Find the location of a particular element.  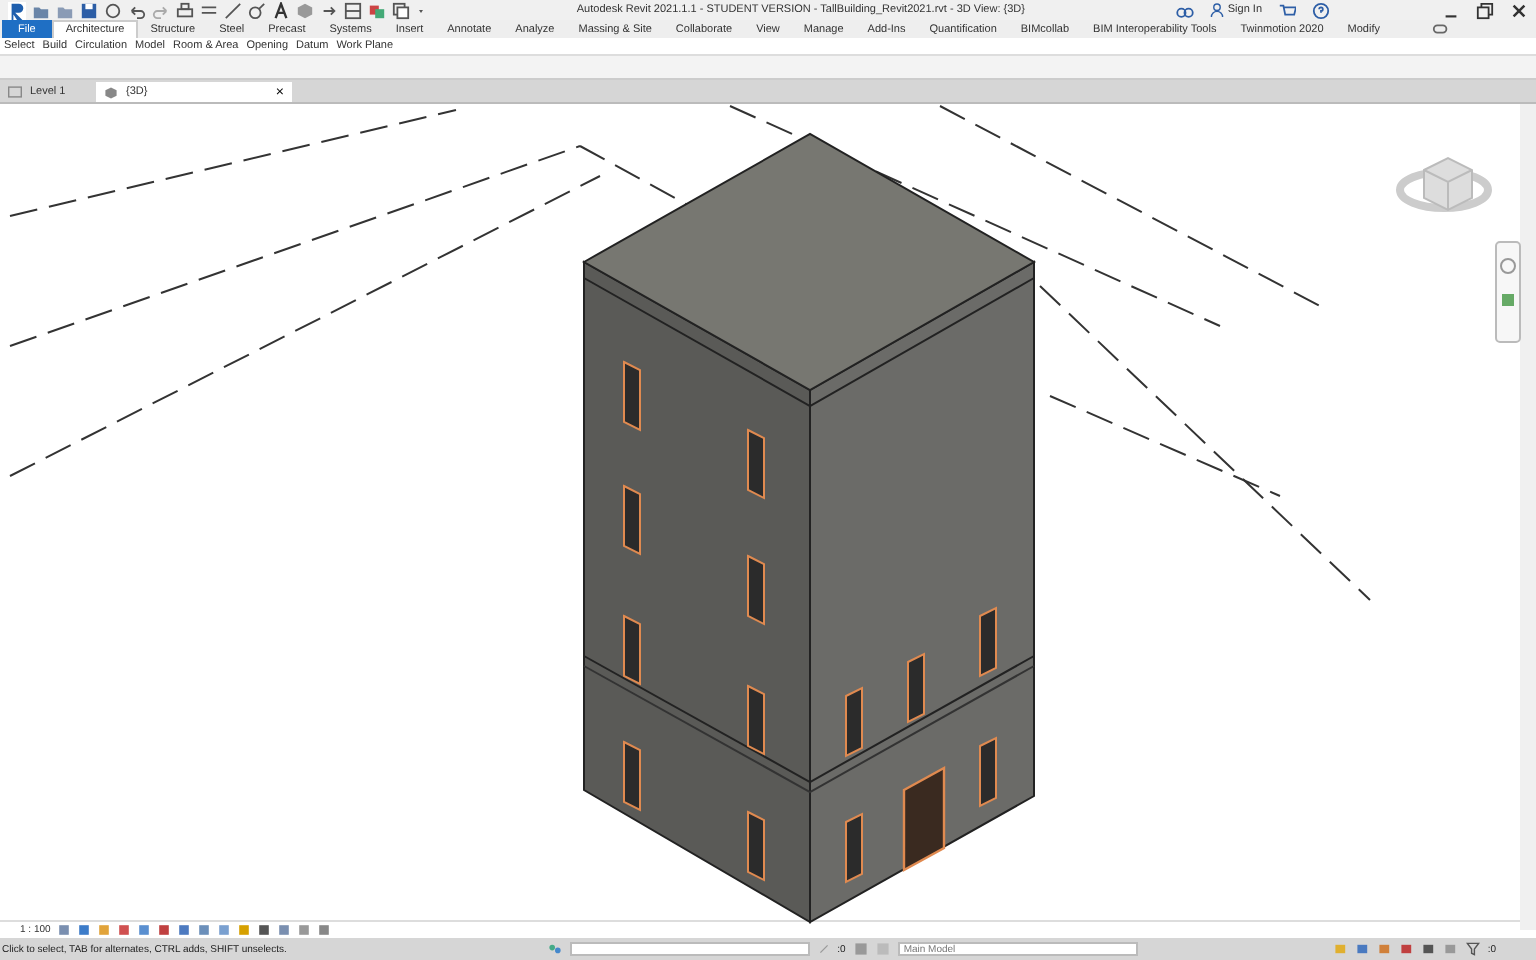

restore-icon is located at coordinates (1485, 10).